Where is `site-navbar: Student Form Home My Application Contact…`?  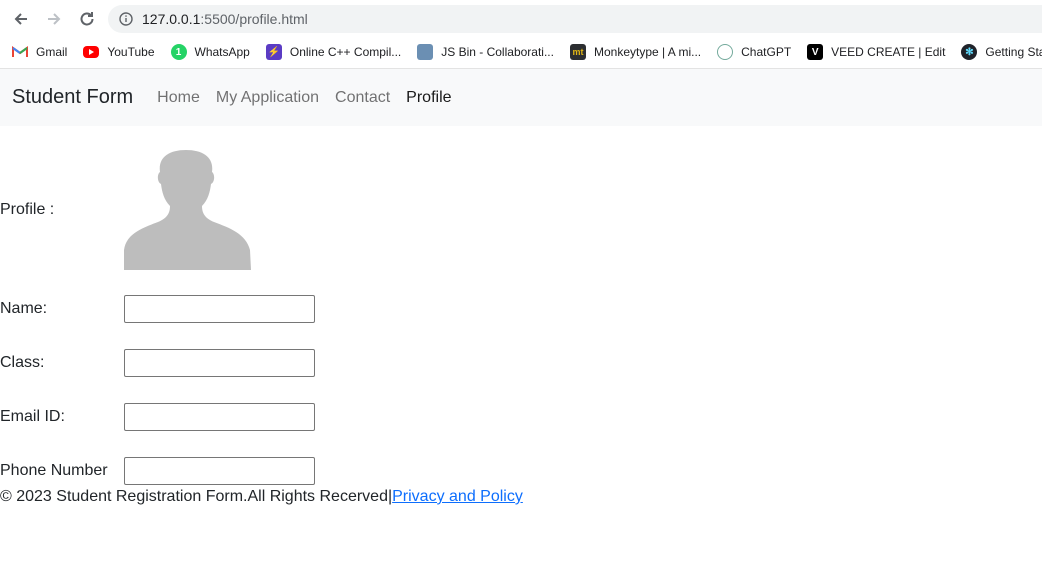
site-navbar: Student Form Home My Application Contact… is located at coordinates (521, 97).